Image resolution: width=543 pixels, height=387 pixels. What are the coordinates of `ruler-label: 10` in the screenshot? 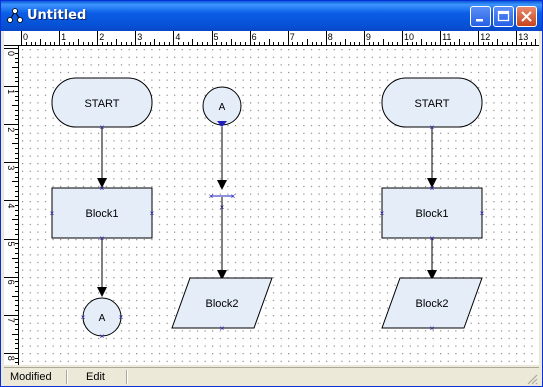 It's located at (409, 37).